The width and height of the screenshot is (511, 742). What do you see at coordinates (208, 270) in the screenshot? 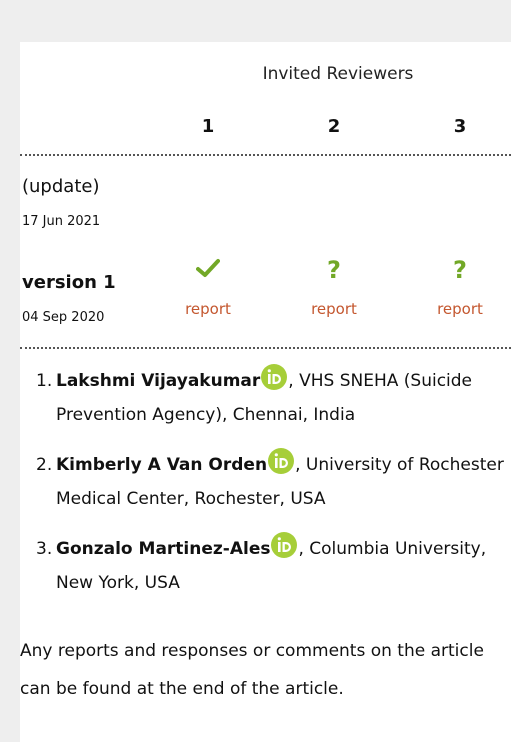
I see `approved-check-icon` at bounding box center [208, 270].